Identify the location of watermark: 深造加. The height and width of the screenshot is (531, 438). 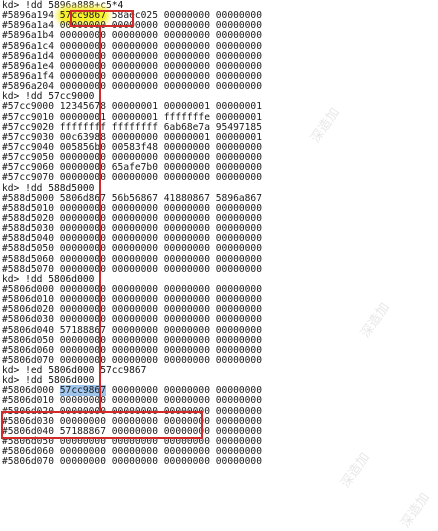
(415, 510).